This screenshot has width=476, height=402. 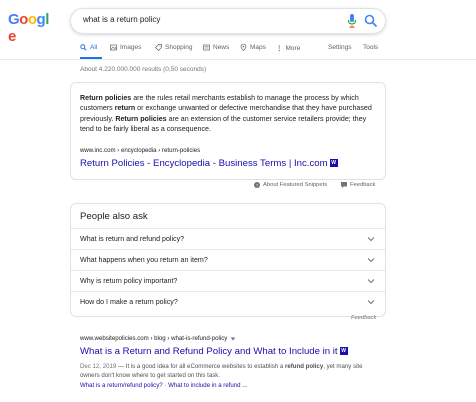 I want to click on paa-question: What happens when you return an item?, so click(x=228, y=259).